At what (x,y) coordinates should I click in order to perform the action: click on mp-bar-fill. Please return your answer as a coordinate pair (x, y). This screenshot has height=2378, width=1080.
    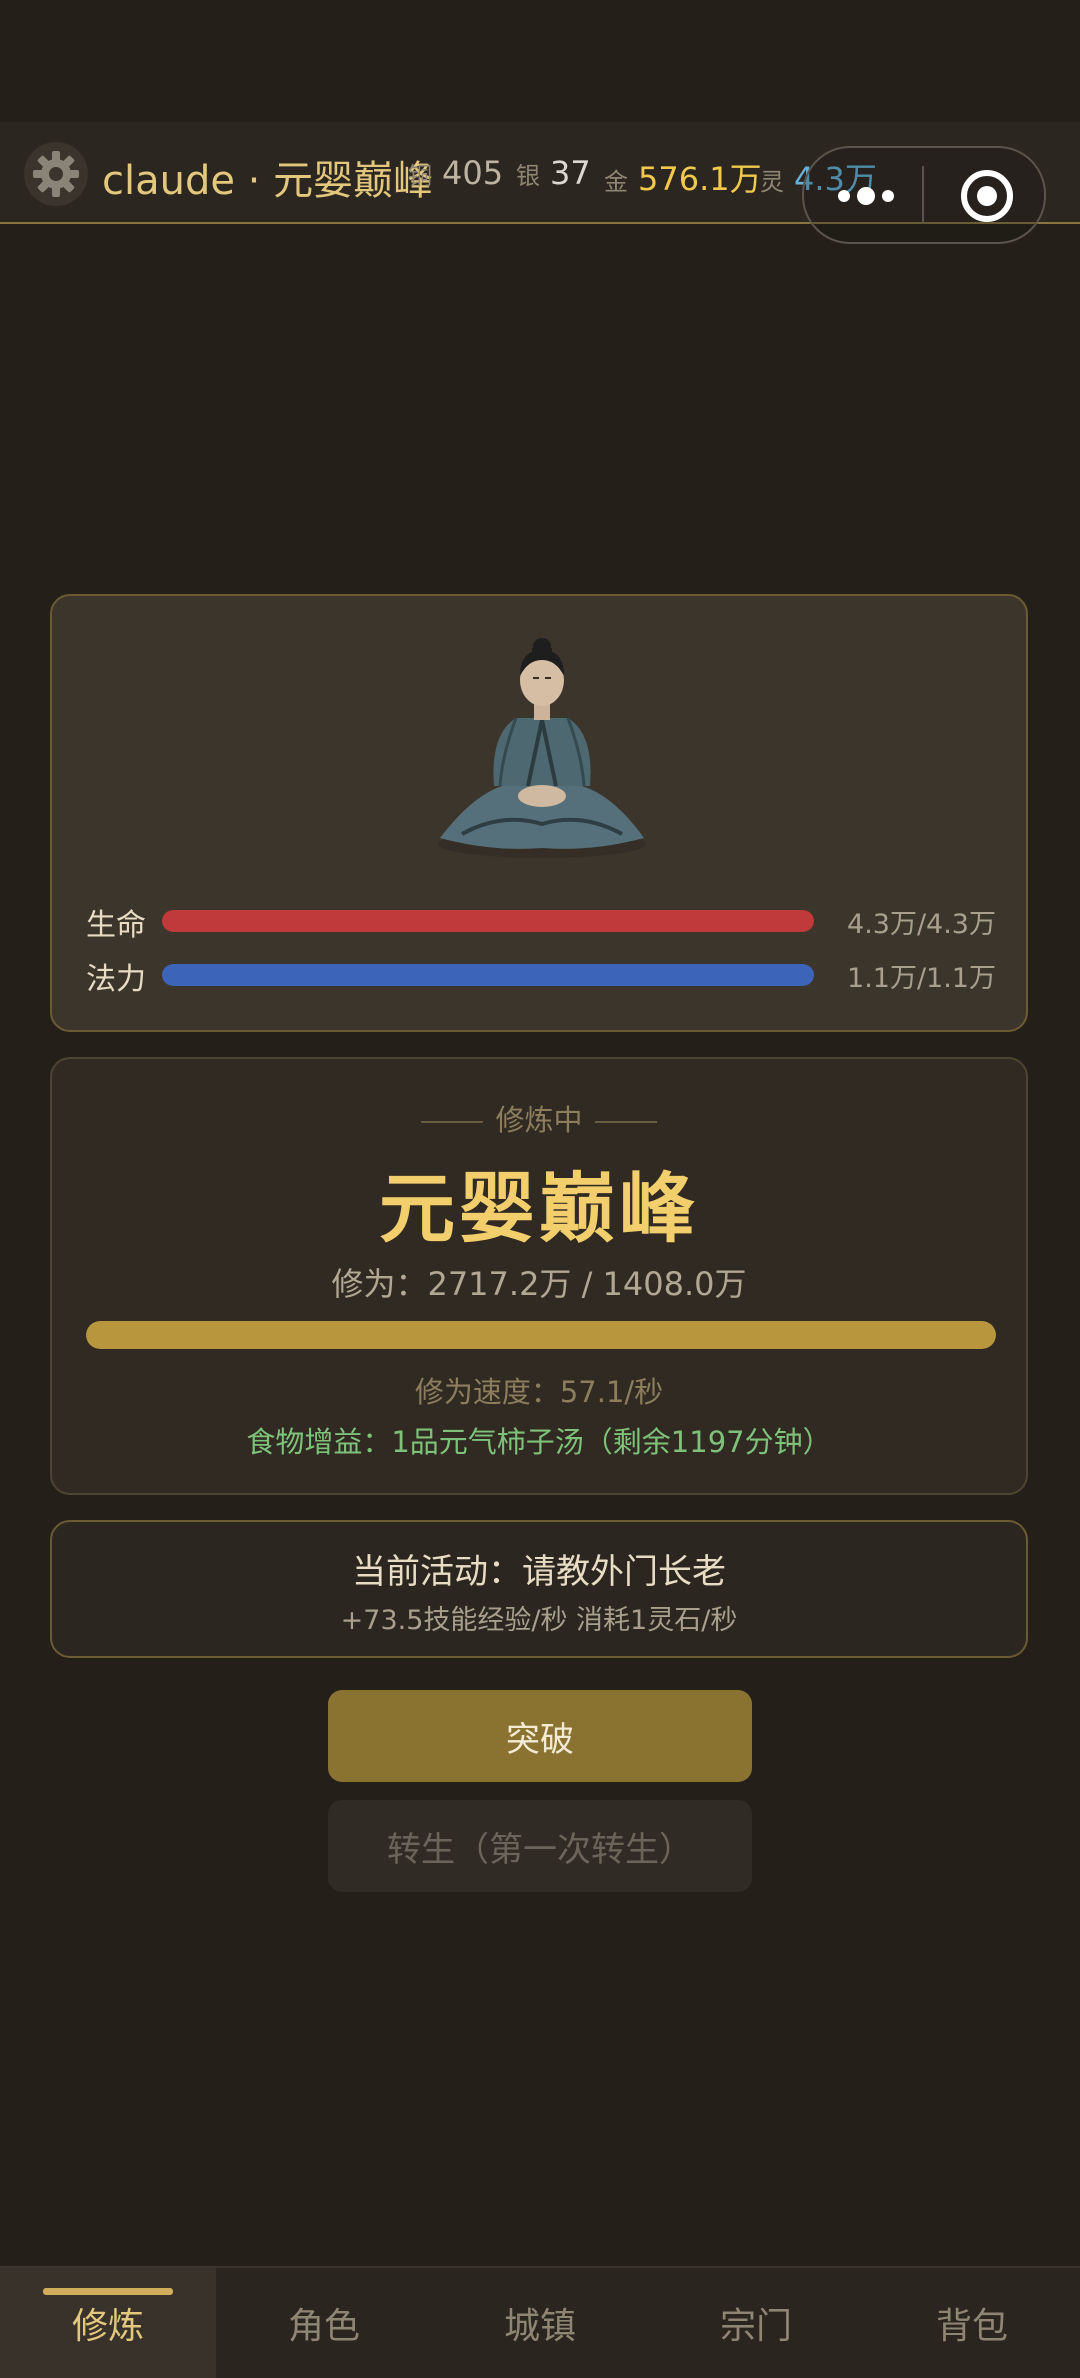
    Looking at the image, I should click on (488, 975).